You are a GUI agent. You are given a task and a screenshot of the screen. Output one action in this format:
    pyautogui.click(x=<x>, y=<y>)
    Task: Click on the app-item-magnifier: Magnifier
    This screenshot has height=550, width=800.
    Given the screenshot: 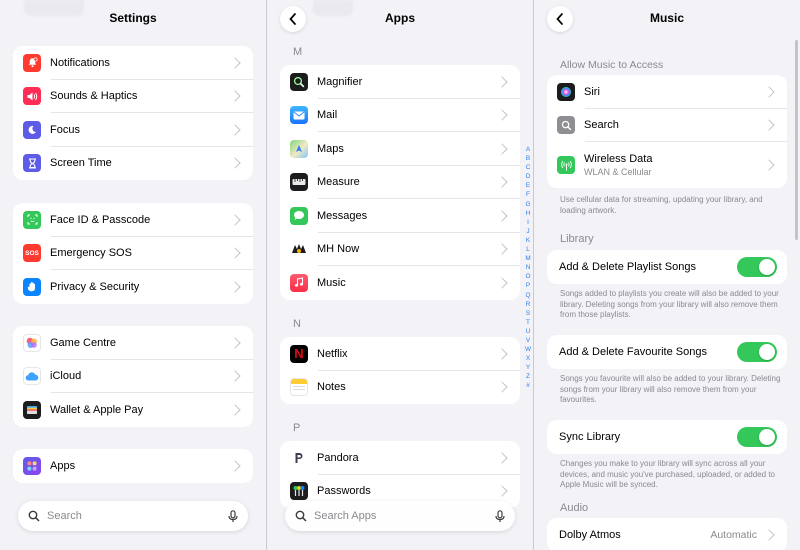 What is the action you would take?
    pyautogui.click(x=400, y=82)
    